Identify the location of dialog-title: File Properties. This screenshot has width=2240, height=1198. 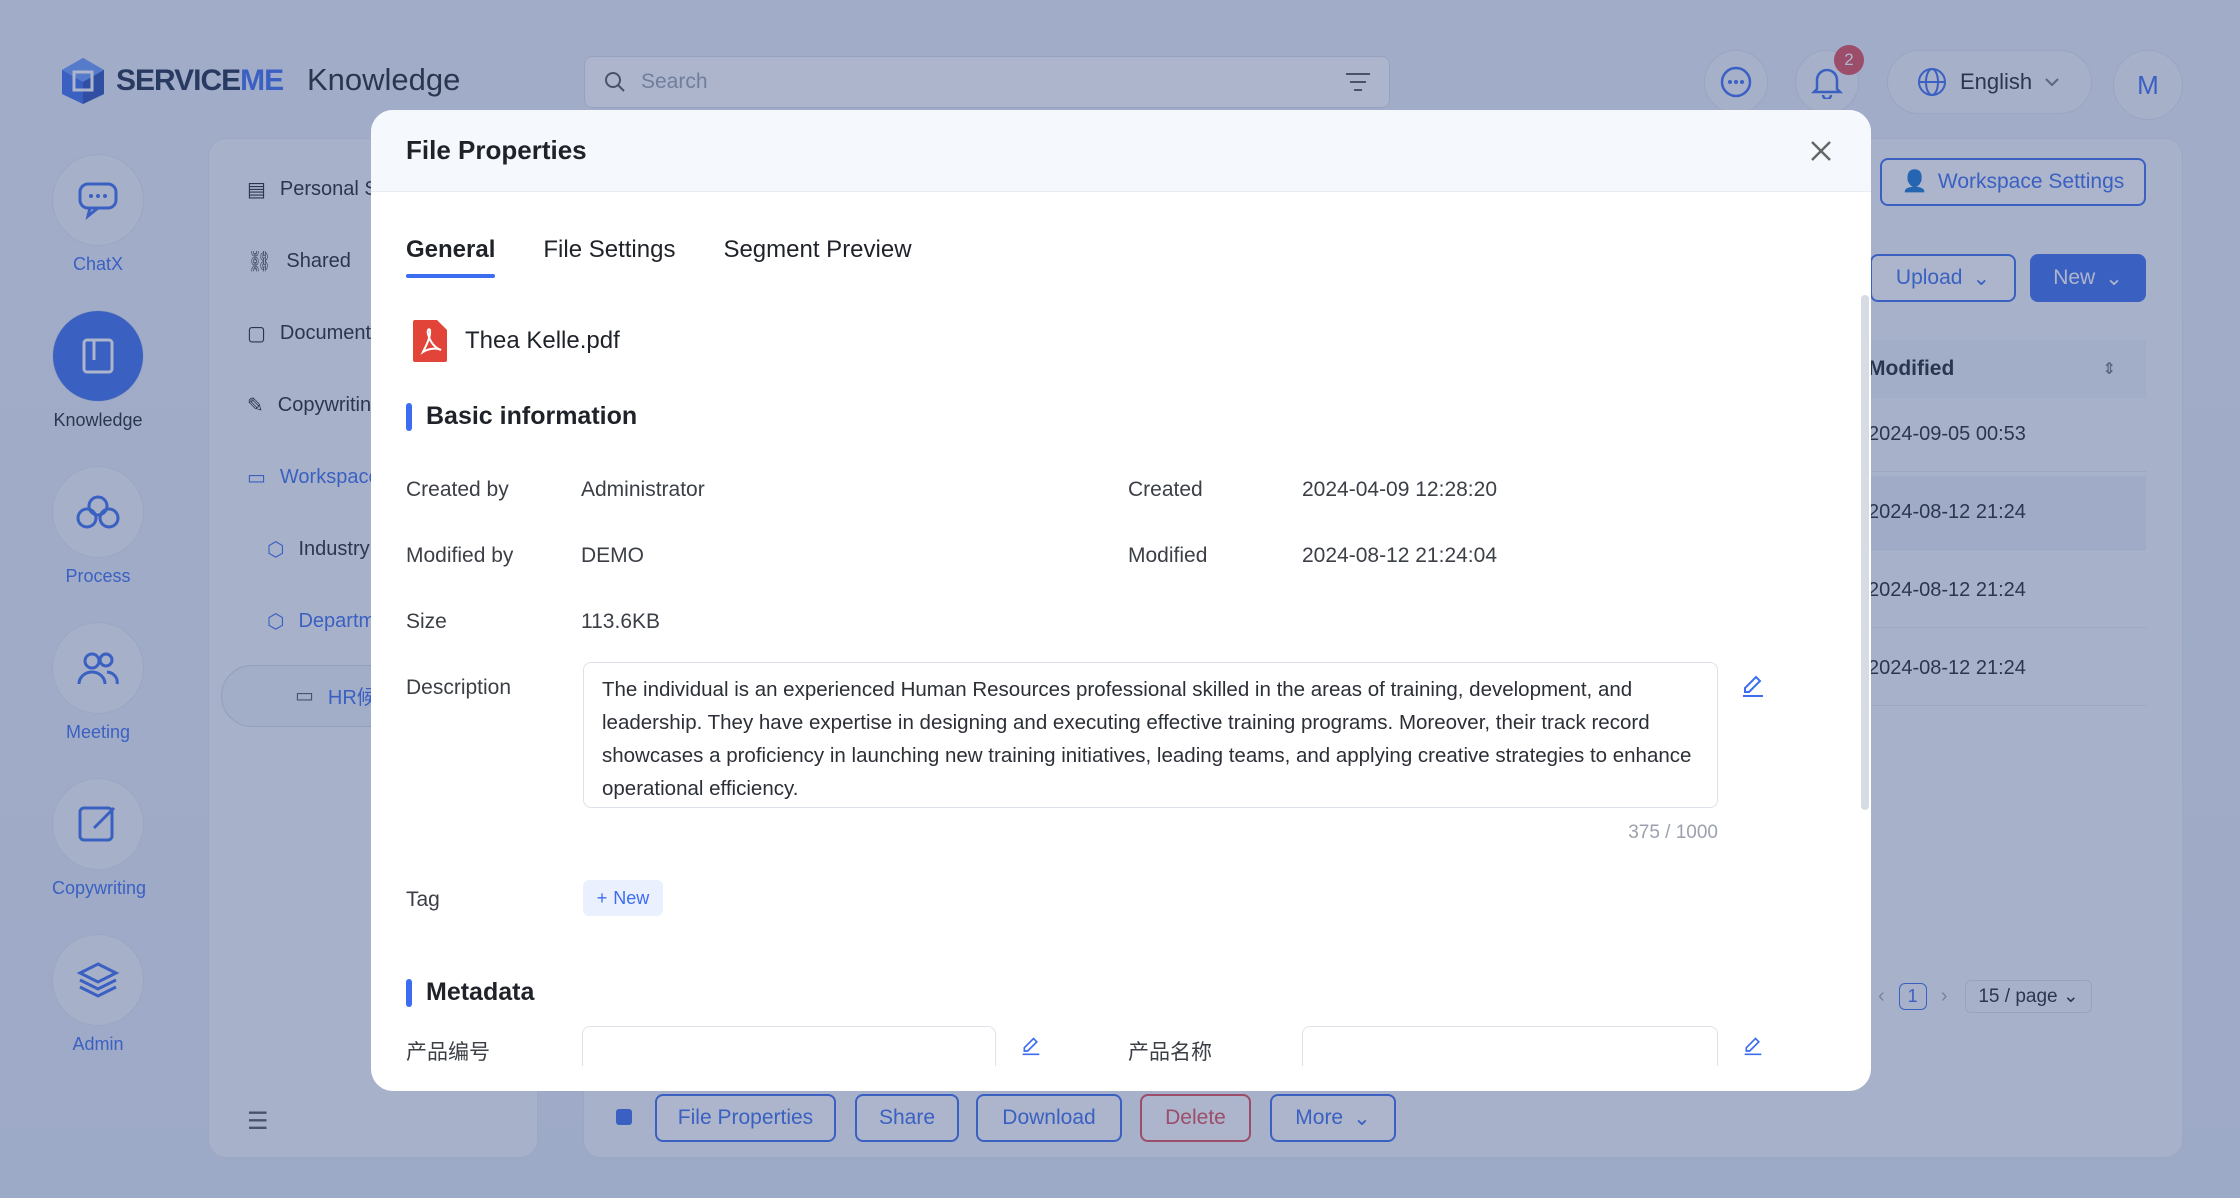
(496, 150).